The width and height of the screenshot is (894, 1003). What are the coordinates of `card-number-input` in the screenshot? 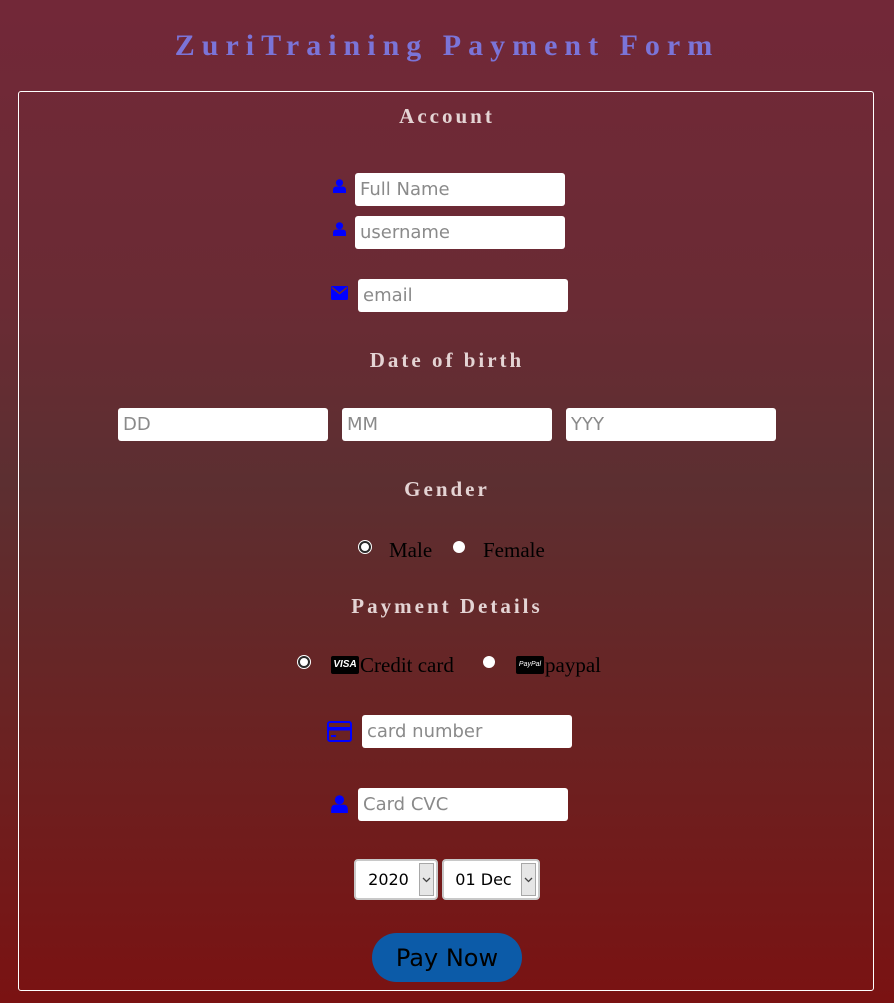 It's located at (467, 731).